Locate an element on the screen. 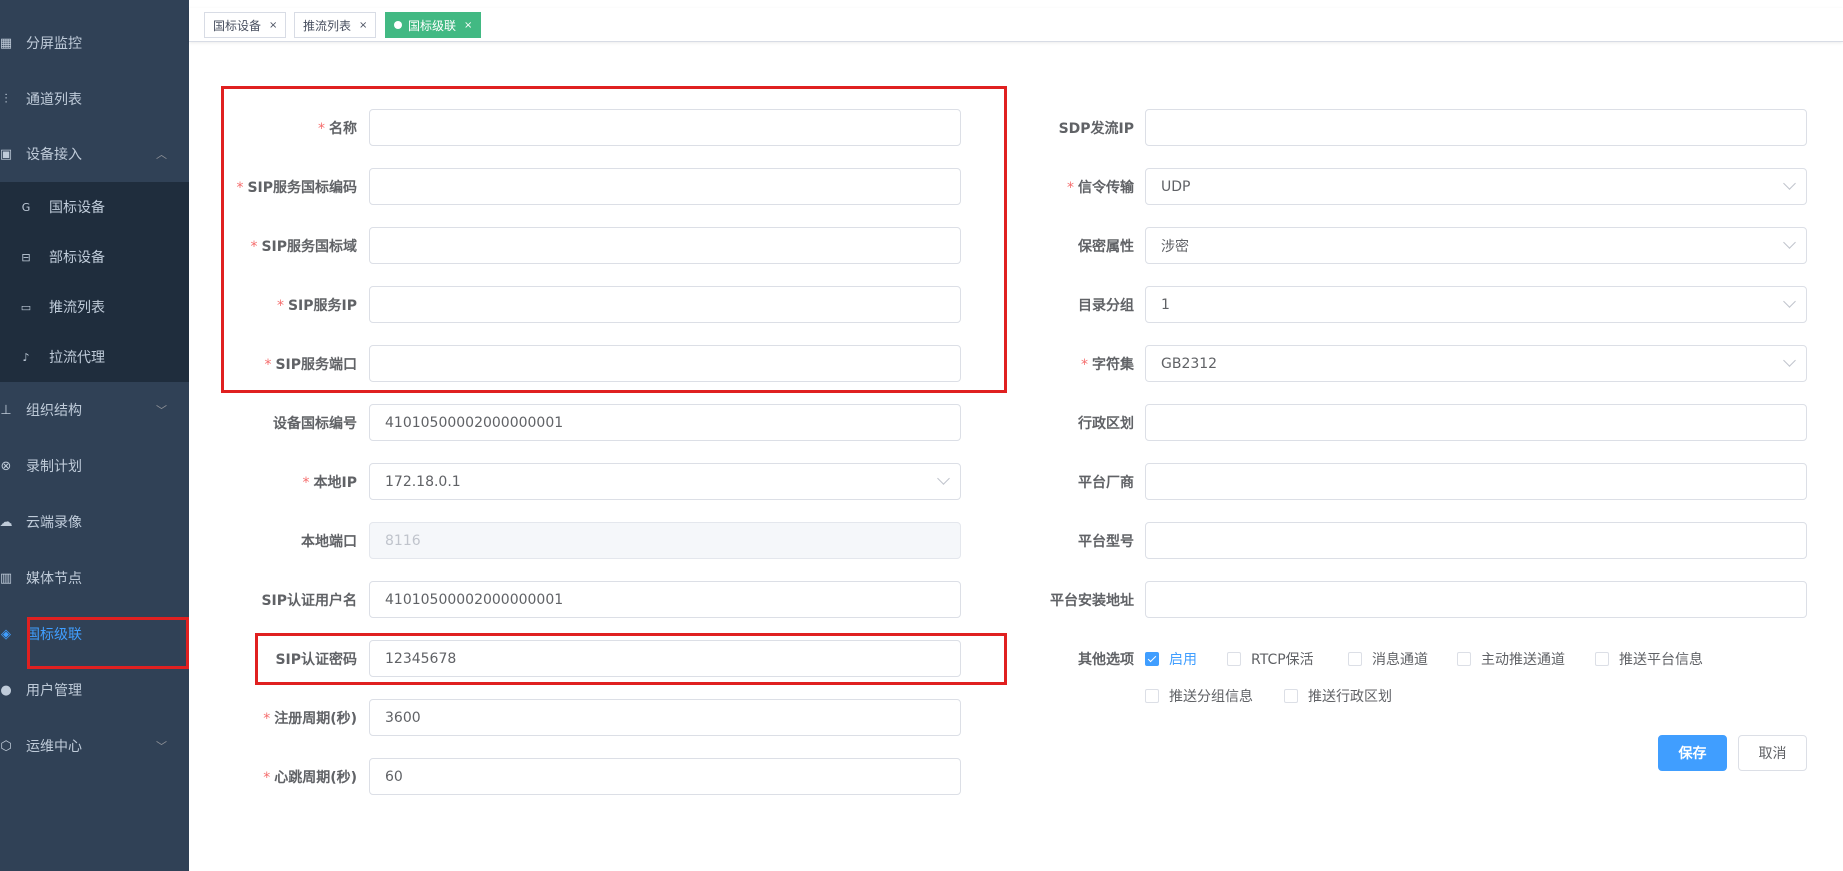 The image size is (1843, 871). tag-gb-cascade: 国标级联 × is located at coordinates (433, 25).